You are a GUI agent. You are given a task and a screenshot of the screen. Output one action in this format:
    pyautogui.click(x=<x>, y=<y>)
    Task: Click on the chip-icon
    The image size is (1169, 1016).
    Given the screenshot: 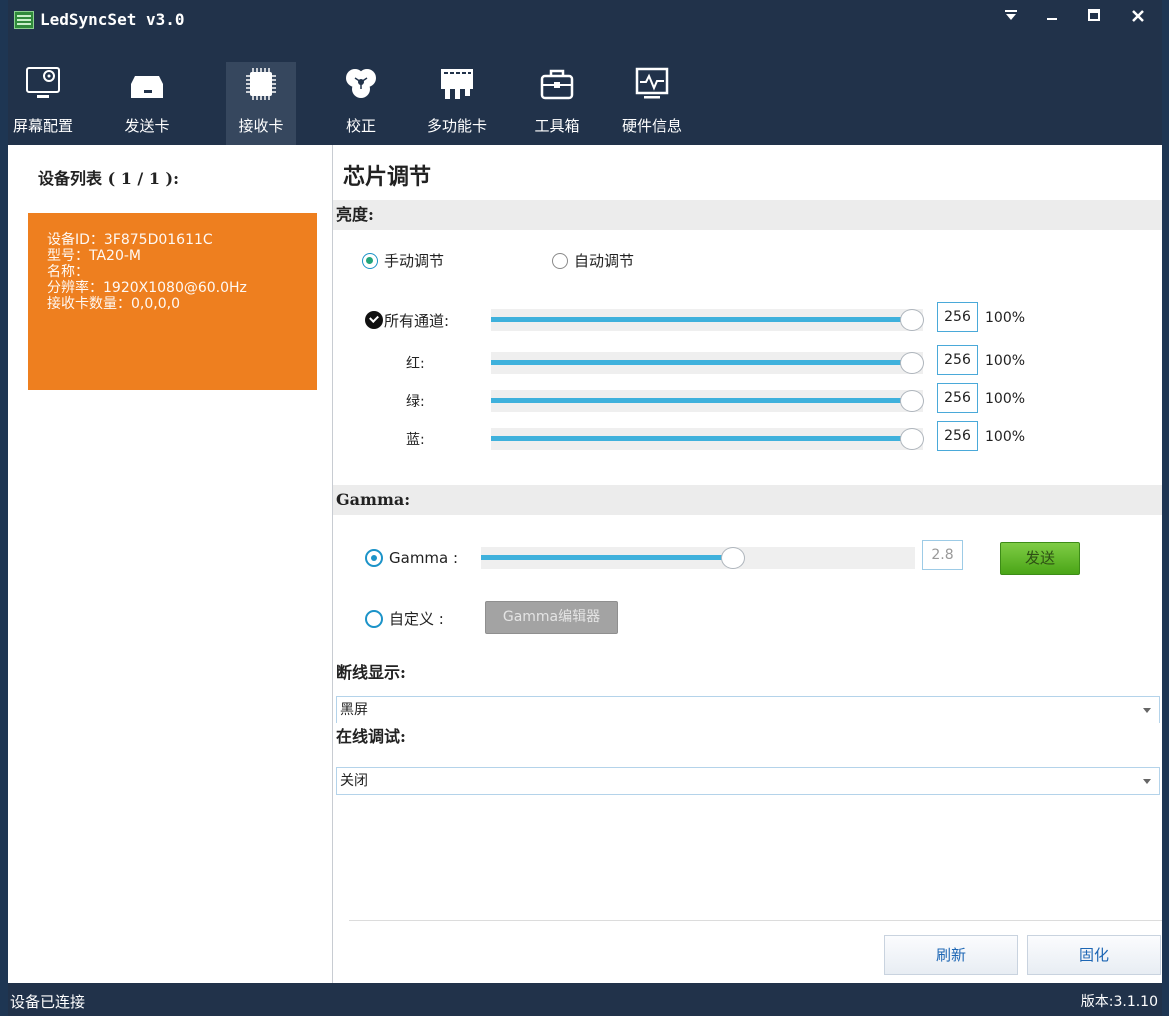 What is the action you would take?
    pyautogui.click(x=261, y=84)
    